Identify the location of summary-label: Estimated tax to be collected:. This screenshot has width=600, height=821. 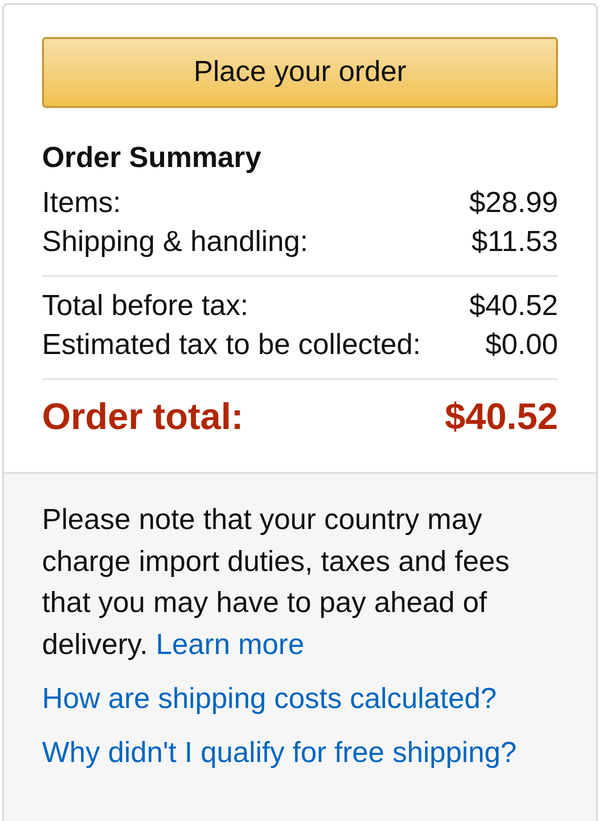
(231, 345).